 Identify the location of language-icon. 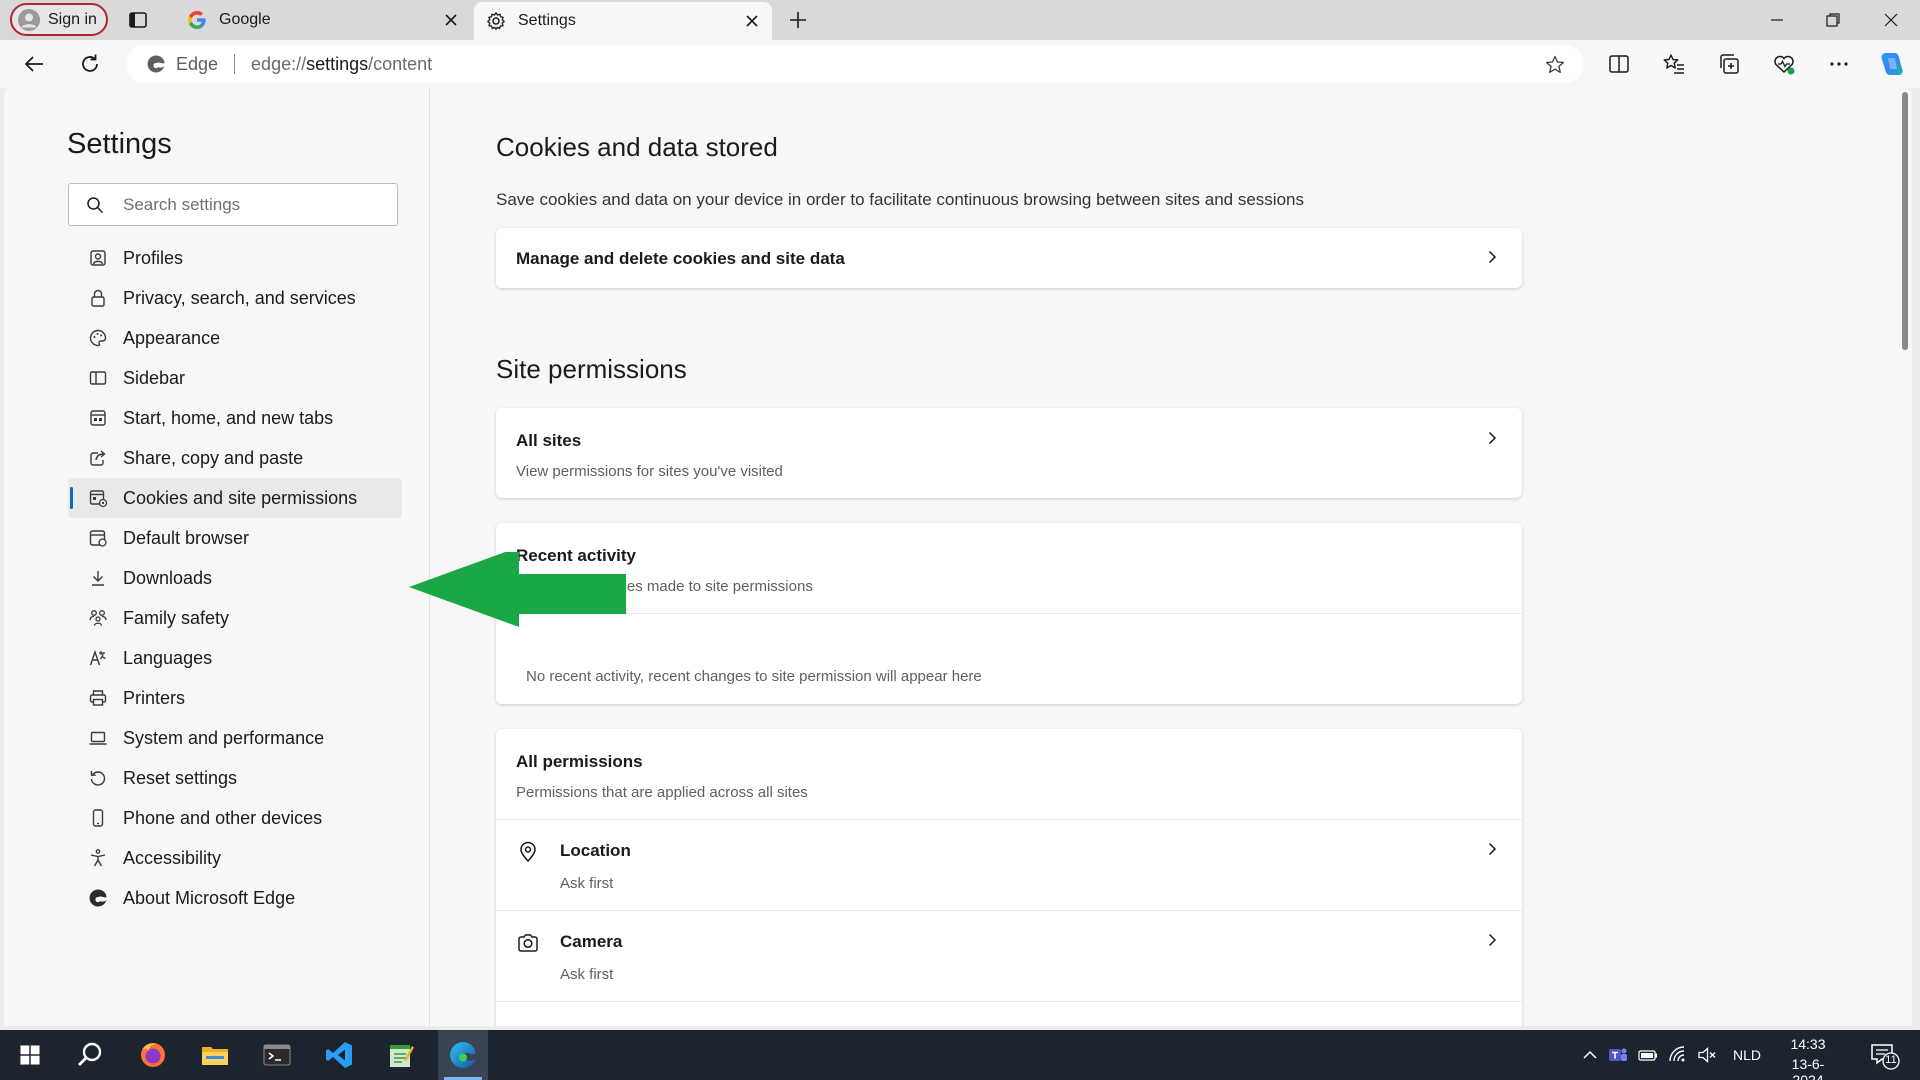
(97, 657).